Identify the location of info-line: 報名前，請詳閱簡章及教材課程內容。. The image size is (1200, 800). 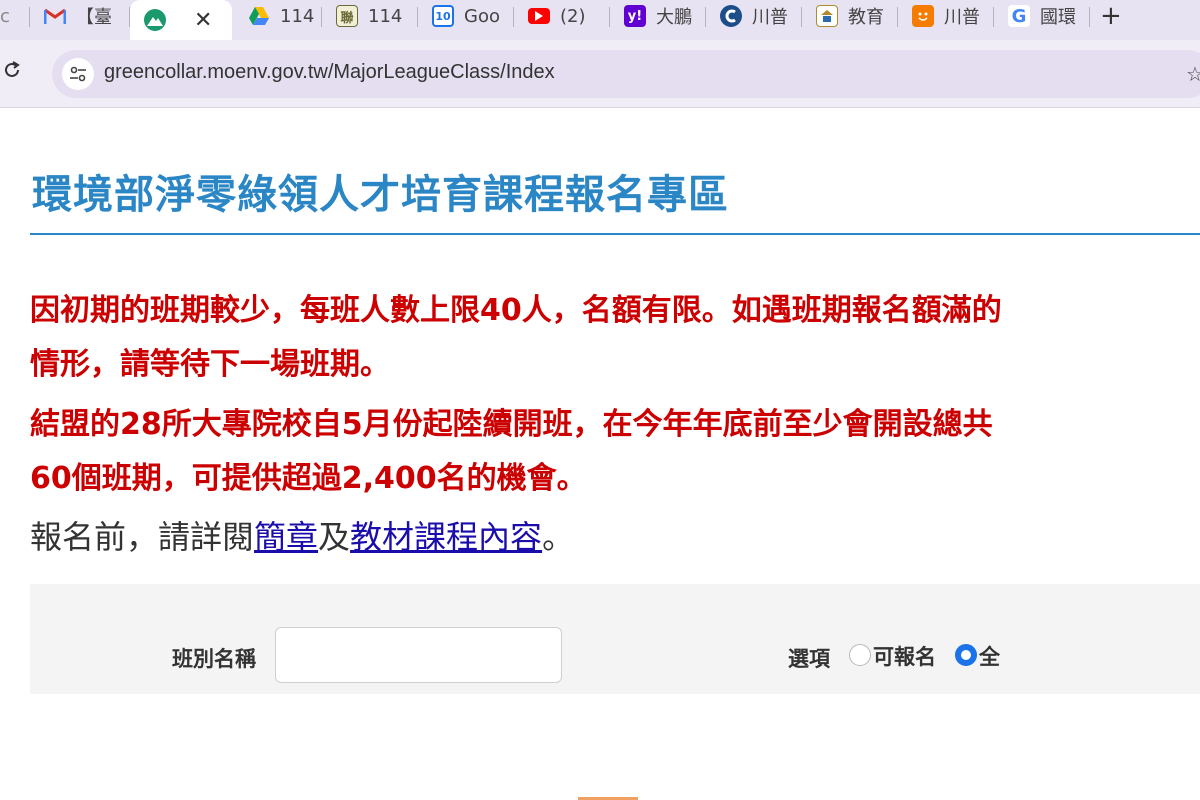
(302, 535).